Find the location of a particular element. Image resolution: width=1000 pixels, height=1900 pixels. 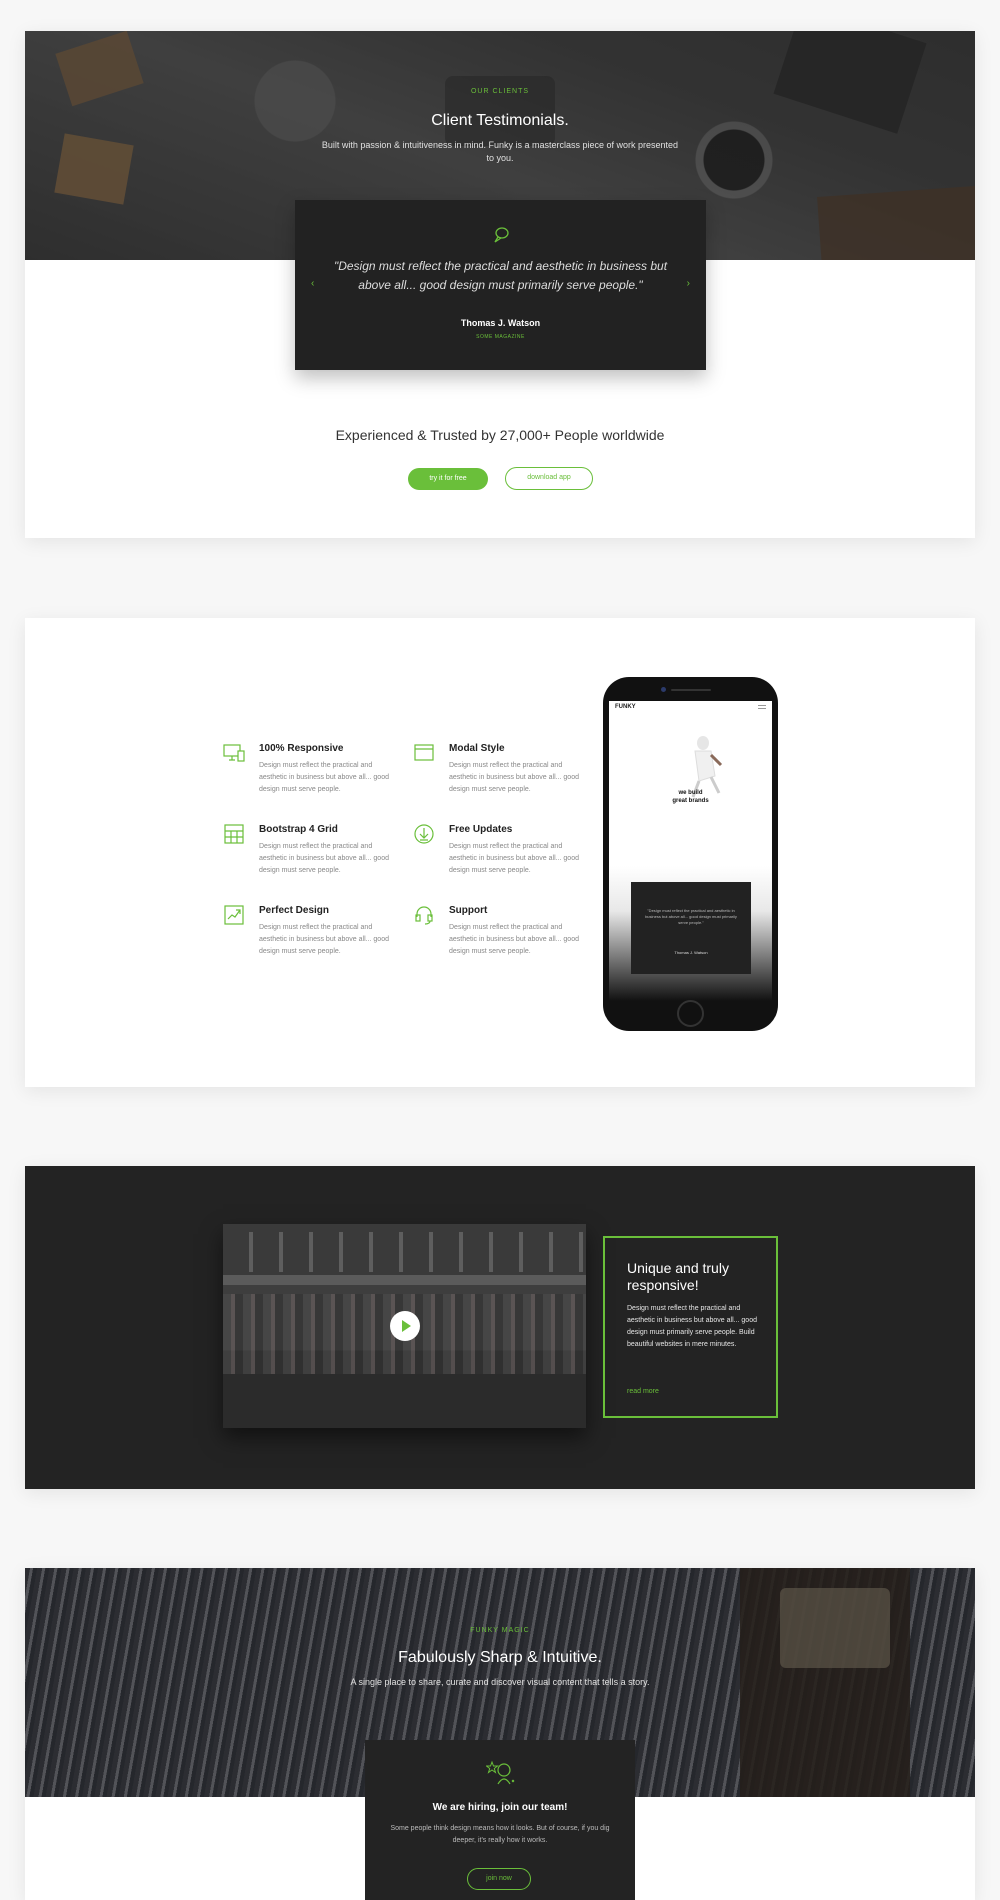

window-icon is located at coordinates (424, 752).